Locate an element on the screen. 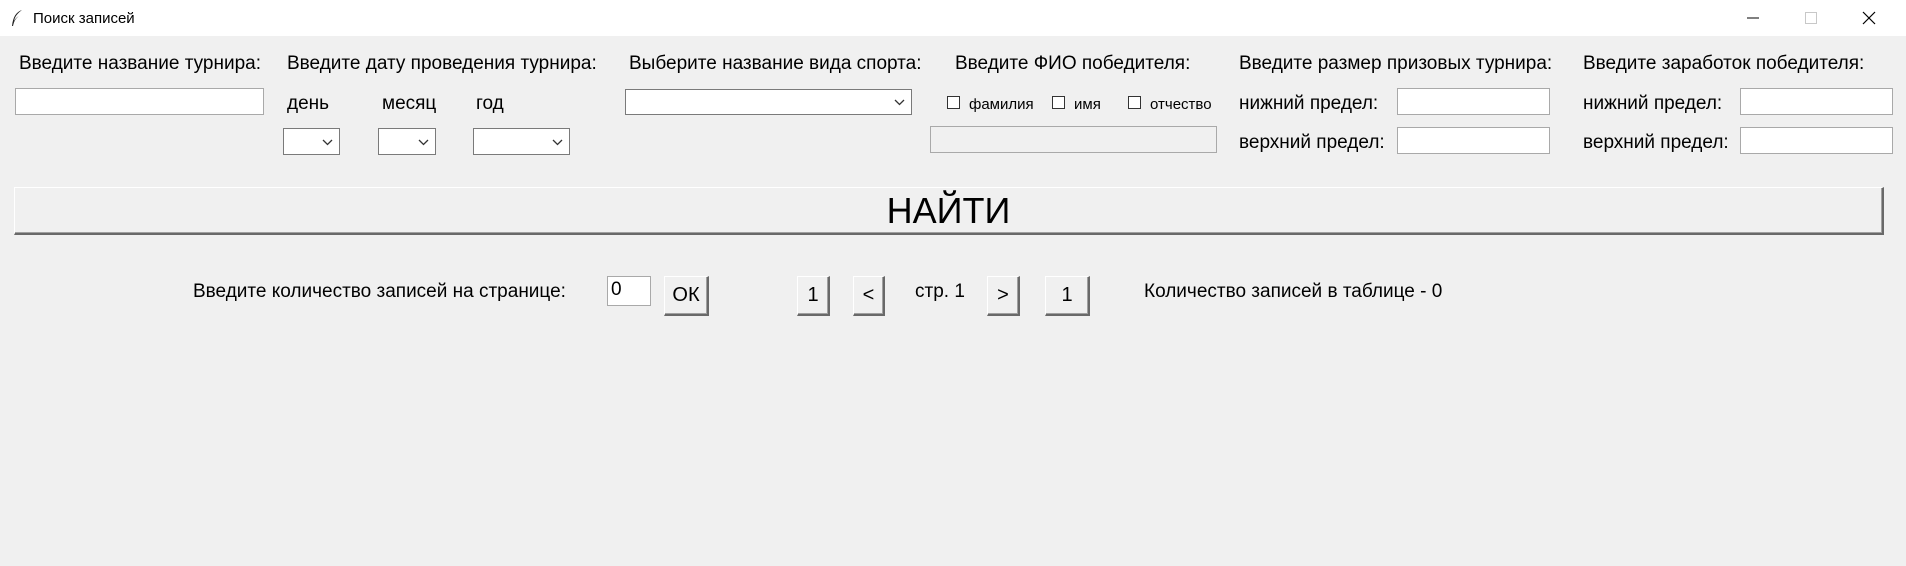  prev-page-button: < is located at coordinates (869, 296).